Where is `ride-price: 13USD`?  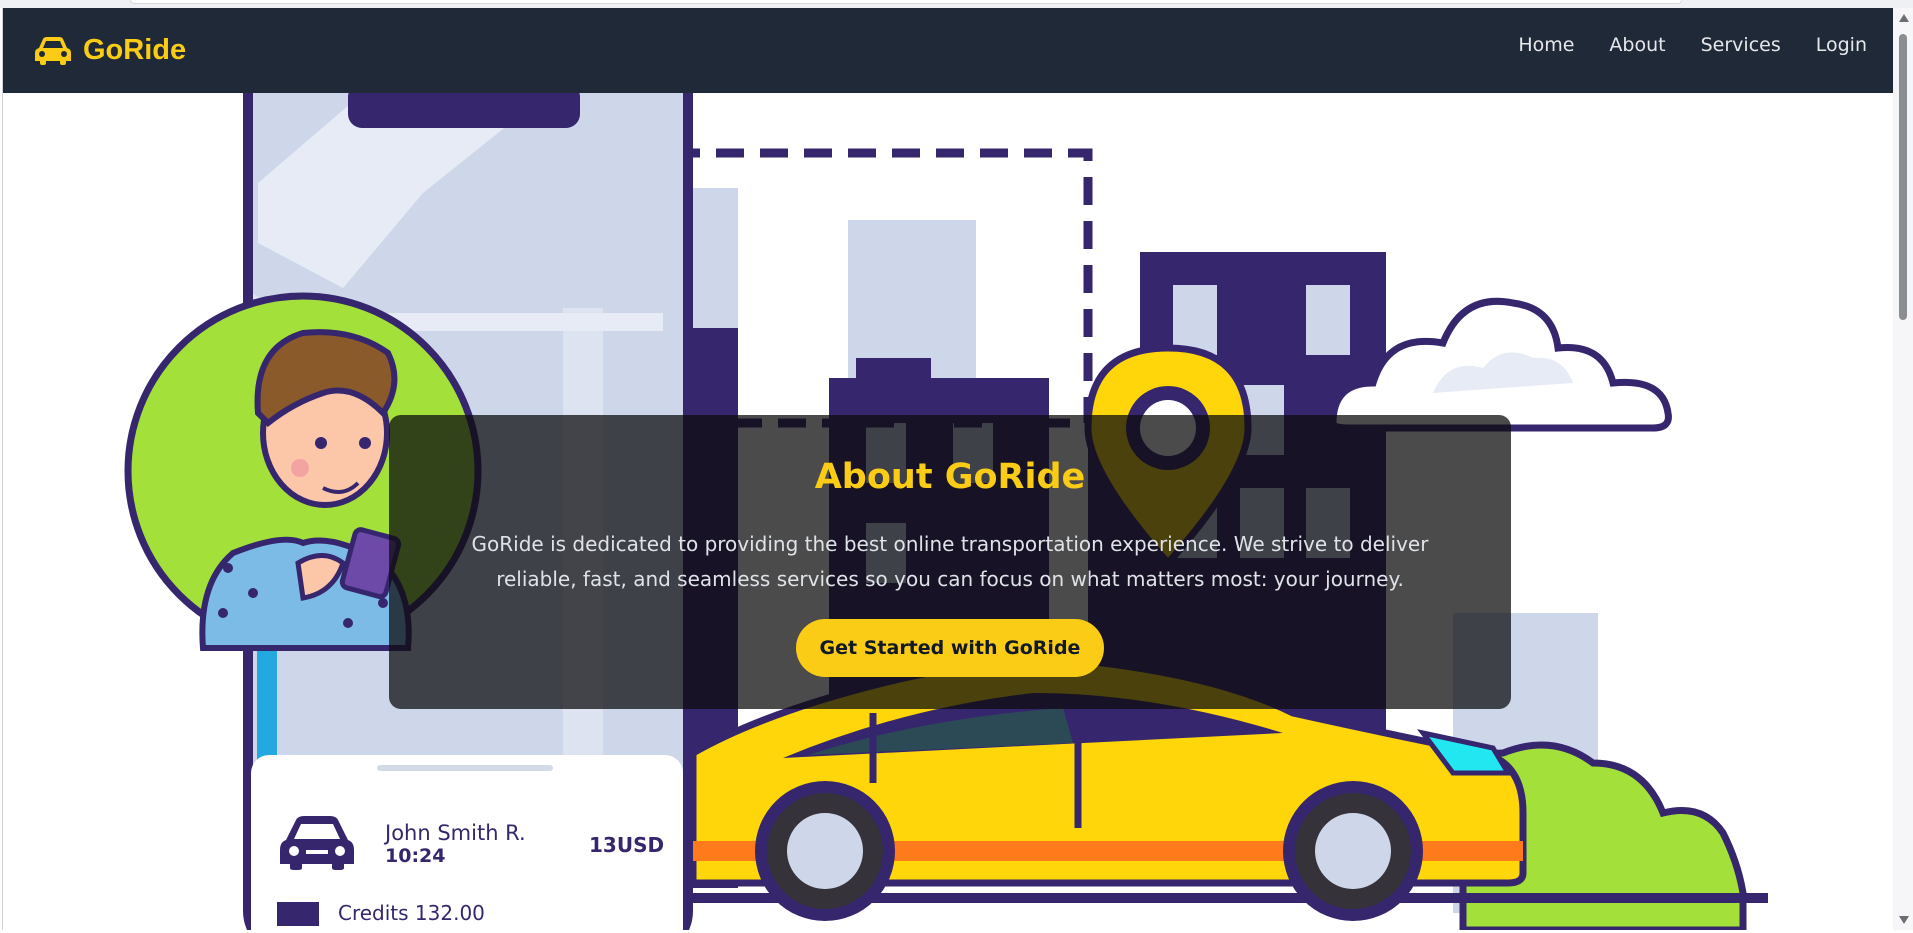 ride-price: 13USD is located at coordinates (627, 845).